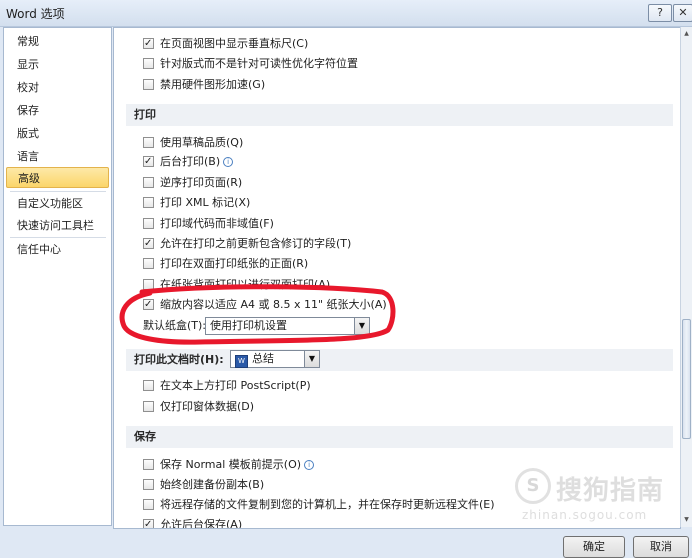  I want to click on option-row: 在文本上方打印 PostScript(P), so click(227, 386).